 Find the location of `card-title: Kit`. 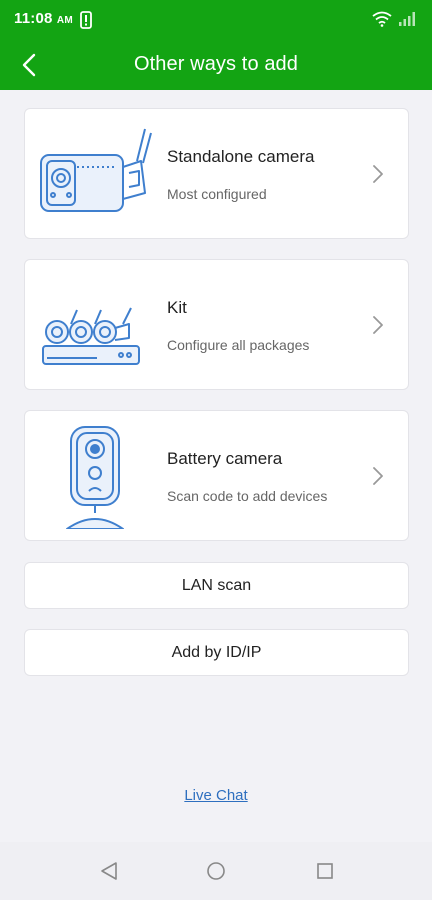

card-title: Kit is located at coordinates (177, 307).